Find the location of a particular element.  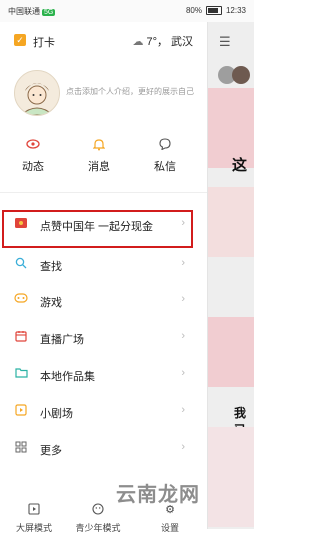

search-icon is located at coordinates (21, 264).